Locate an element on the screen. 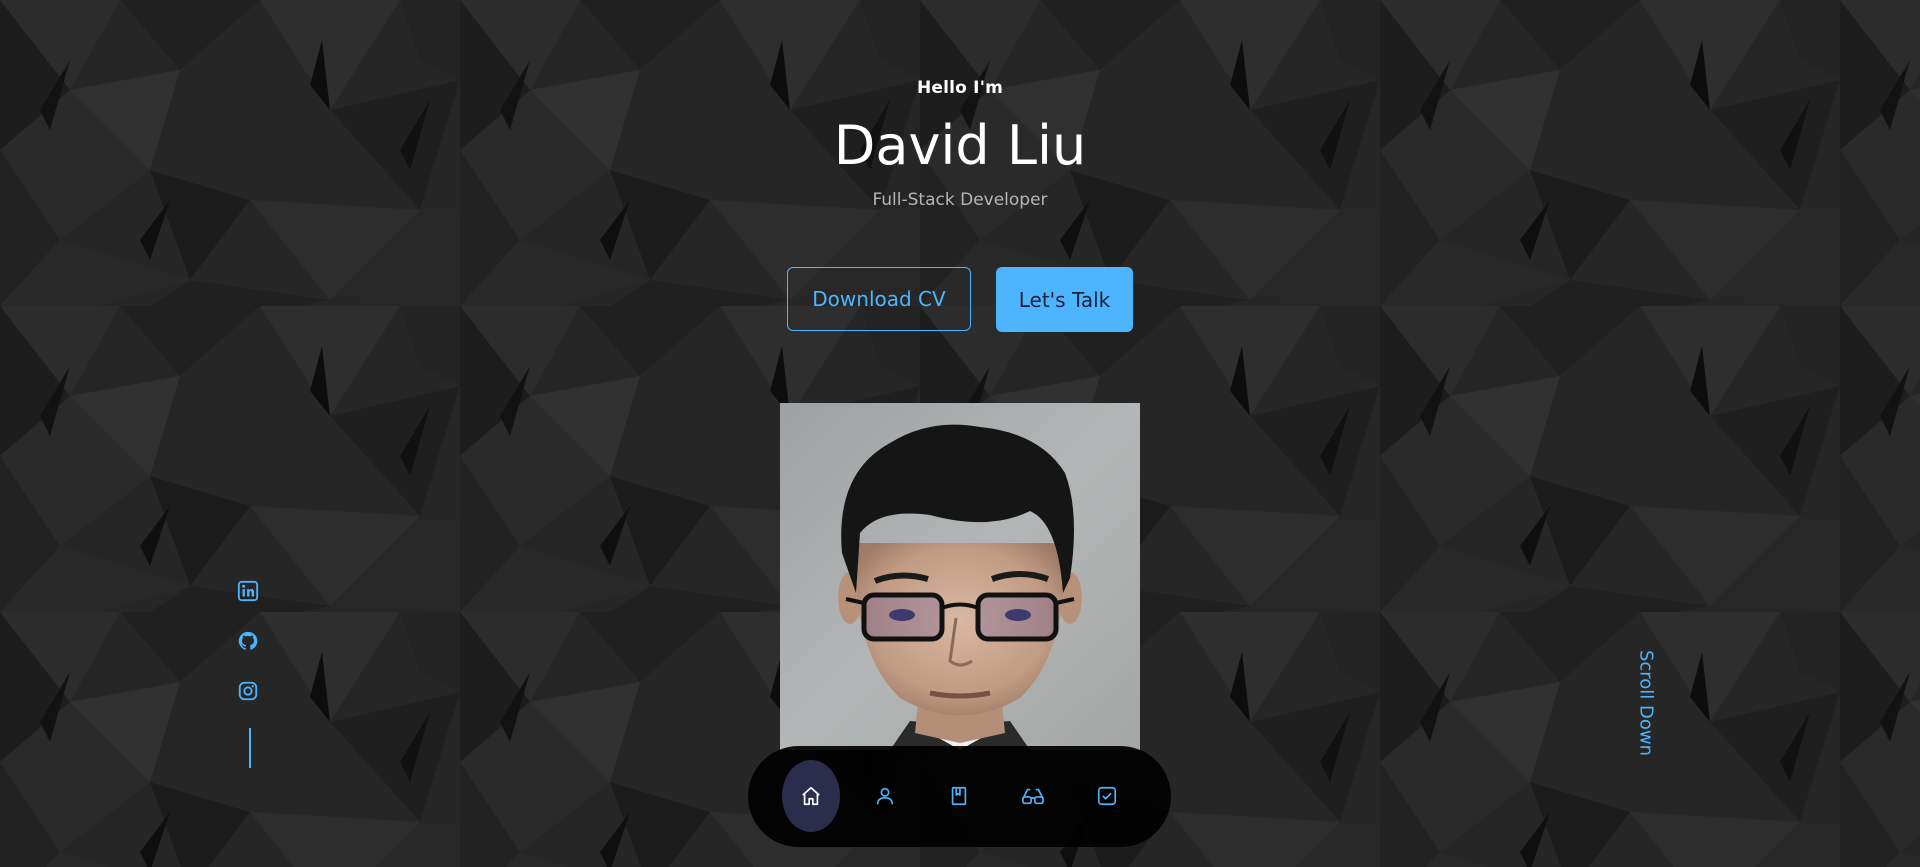 The image size is (1920, 867). github-link is located at coordinates (250, 643).